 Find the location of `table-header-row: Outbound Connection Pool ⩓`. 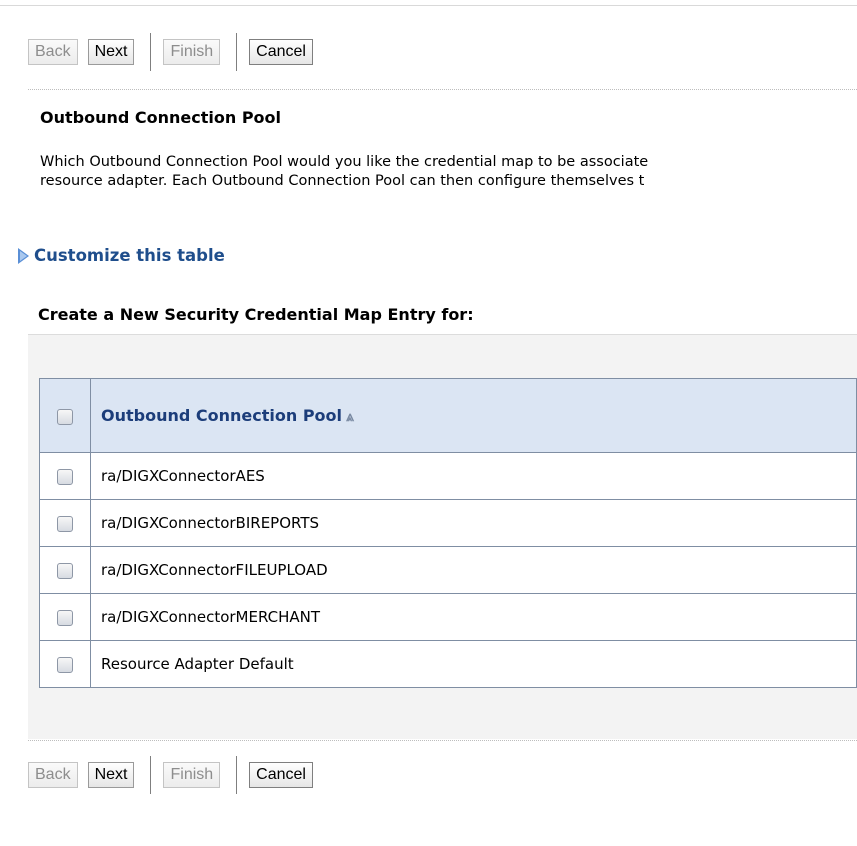

table-header-row: Outbound Connection Pool ⩓ is located at coordinates (448, 415).